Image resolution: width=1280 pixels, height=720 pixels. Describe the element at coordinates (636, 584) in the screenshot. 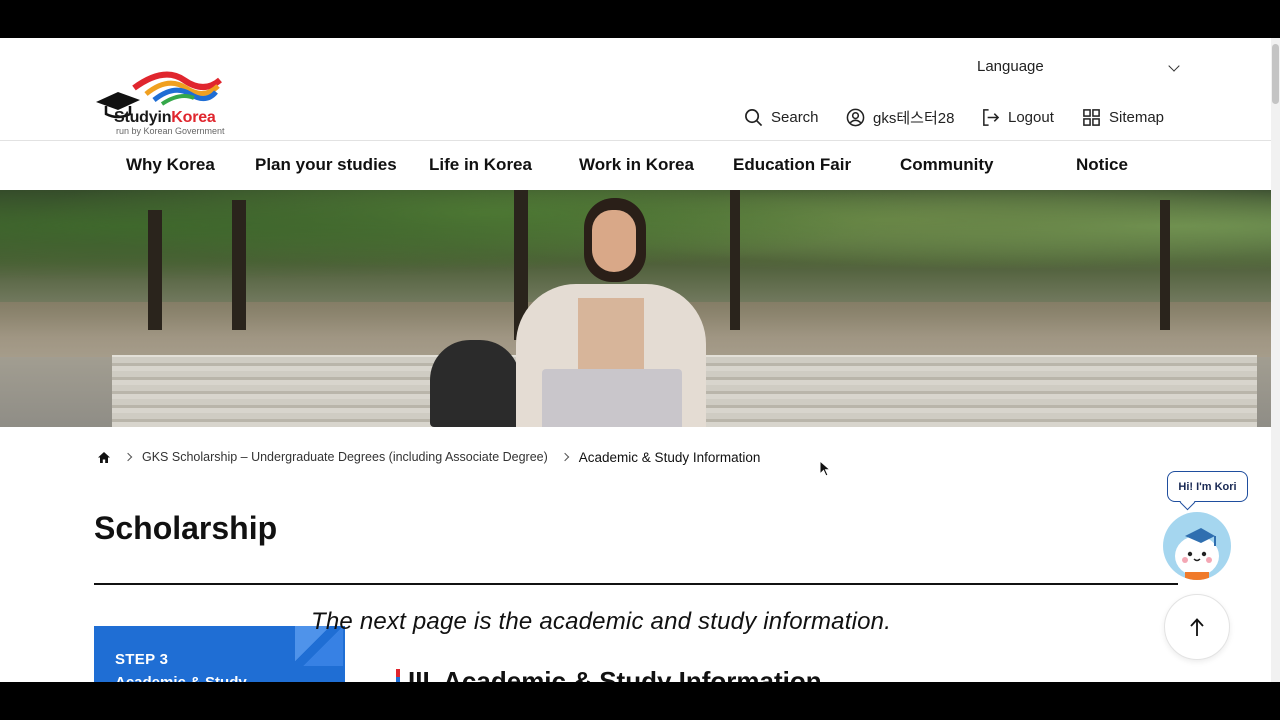

I see `title-divider` at that location.